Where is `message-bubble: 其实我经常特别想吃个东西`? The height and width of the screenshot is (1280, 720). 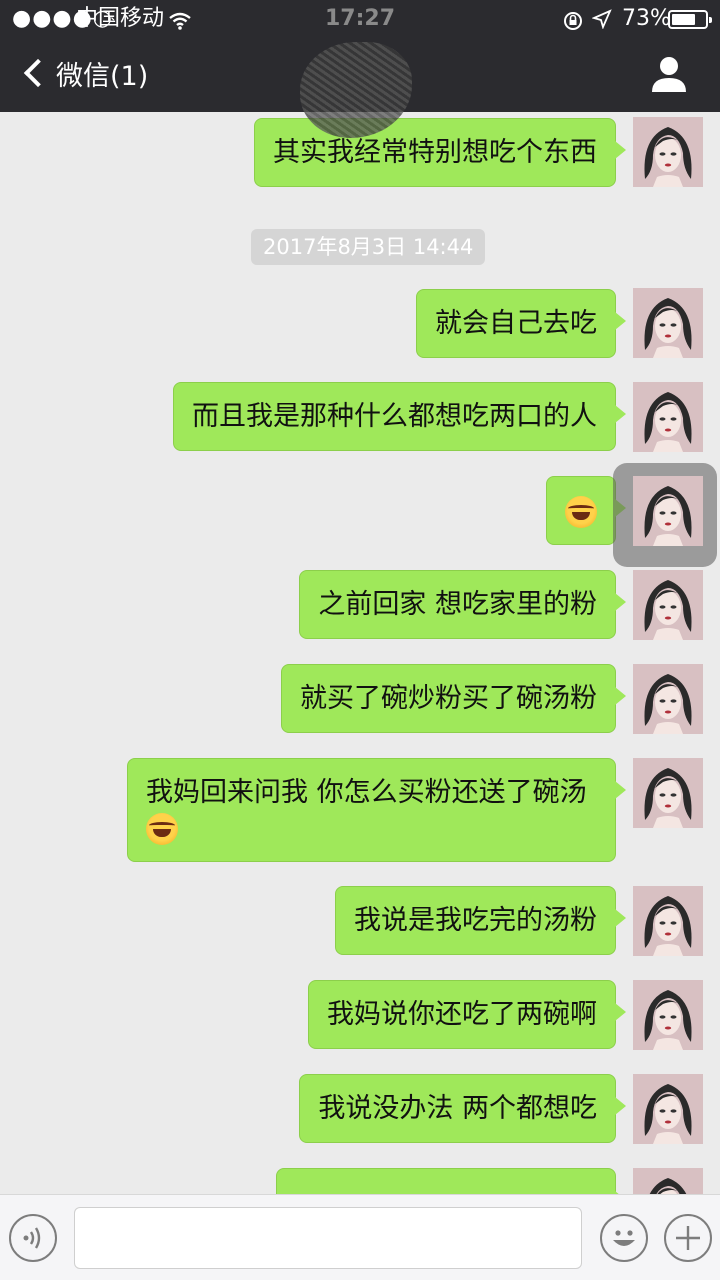
message-bubble: 其实我经常特别想吃个东西 is located at coordinates (440, 152).